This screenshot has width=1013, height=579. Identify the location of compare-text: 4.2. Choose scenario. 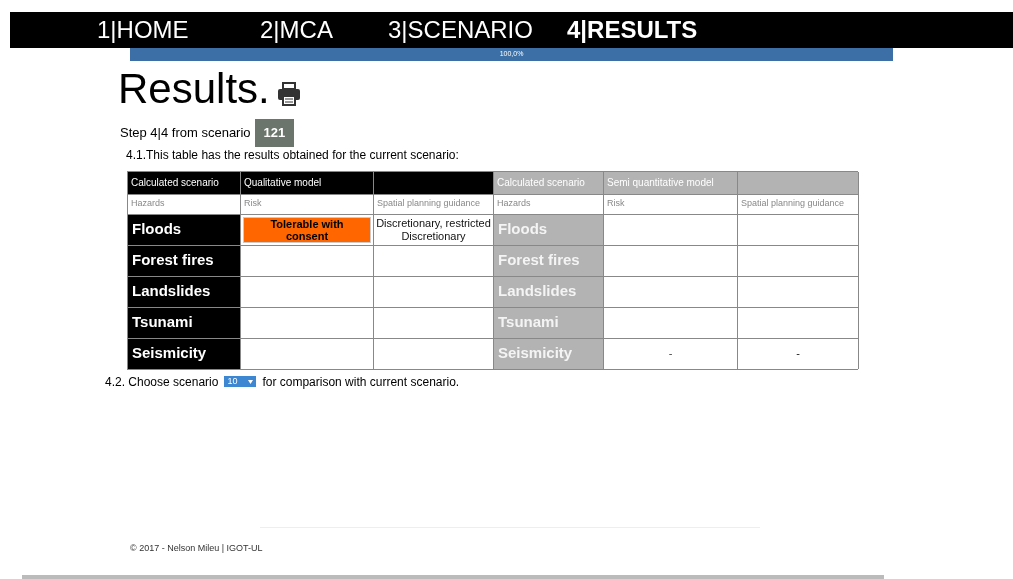
(162, 382).